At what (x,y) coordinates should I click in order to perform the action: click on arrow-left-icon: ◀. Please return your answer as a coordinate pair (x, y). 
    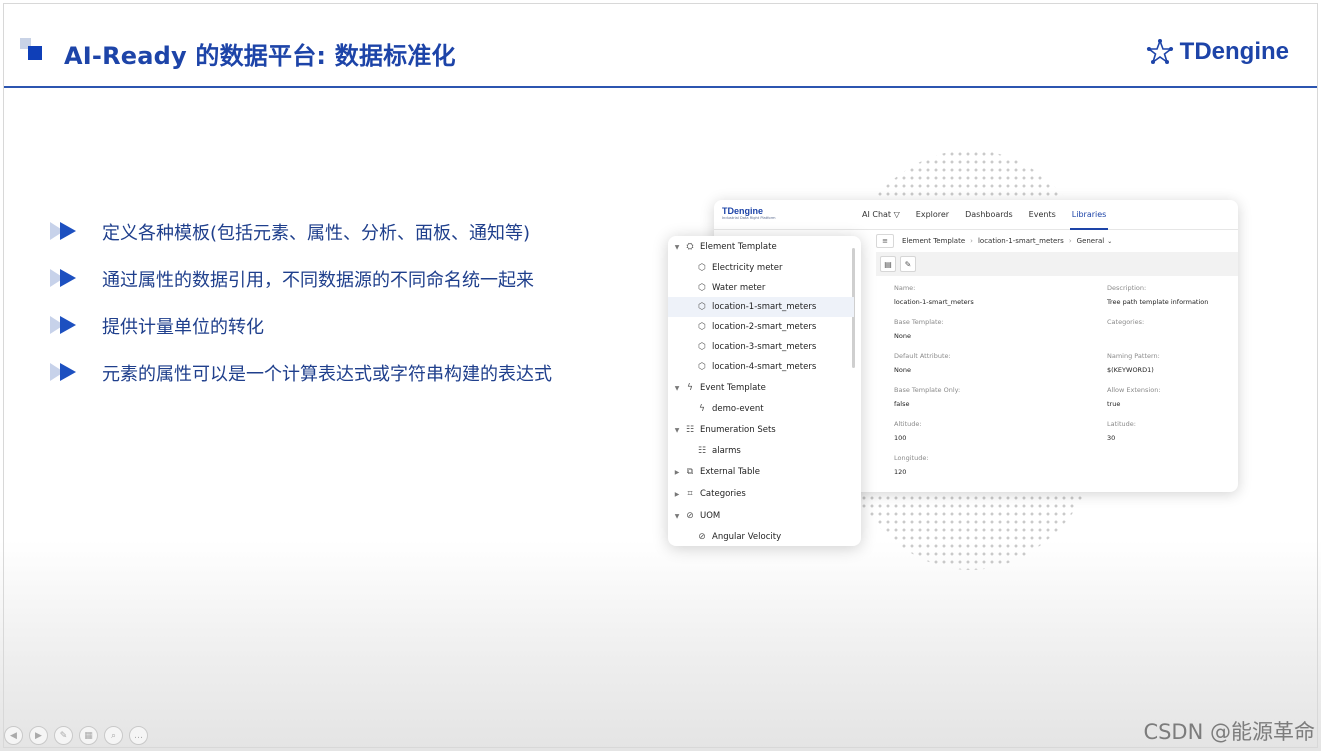
    Looking at the image, I should click on (13, 735).